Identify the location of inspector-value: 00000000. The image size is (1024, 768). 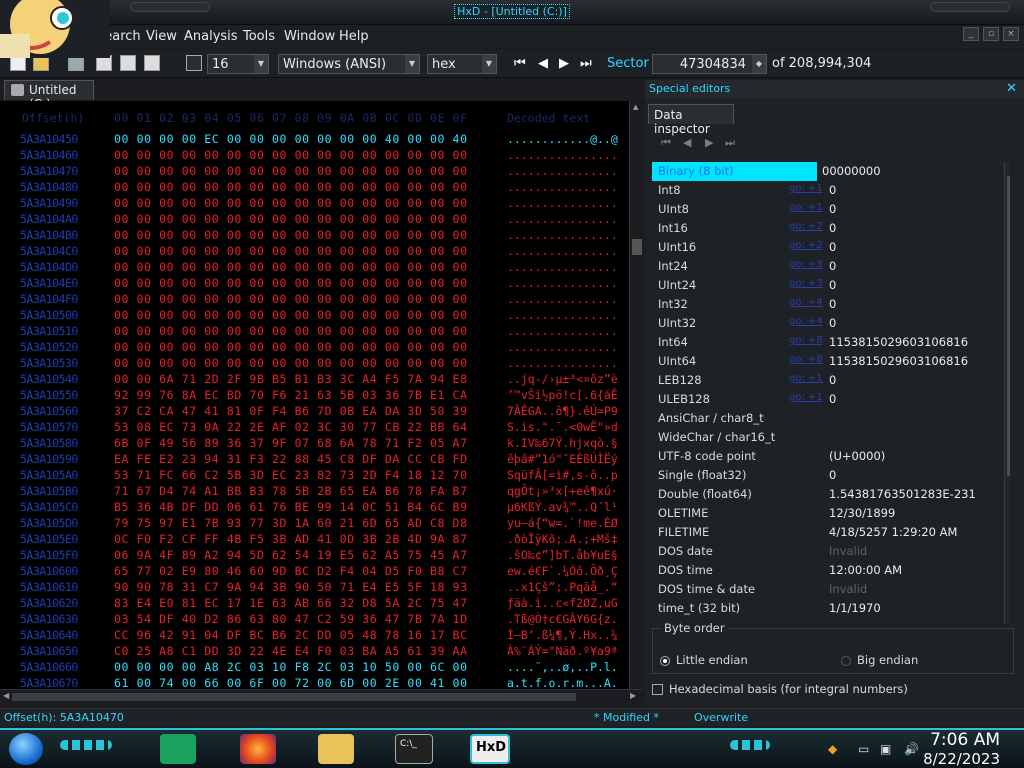
(851, 171).